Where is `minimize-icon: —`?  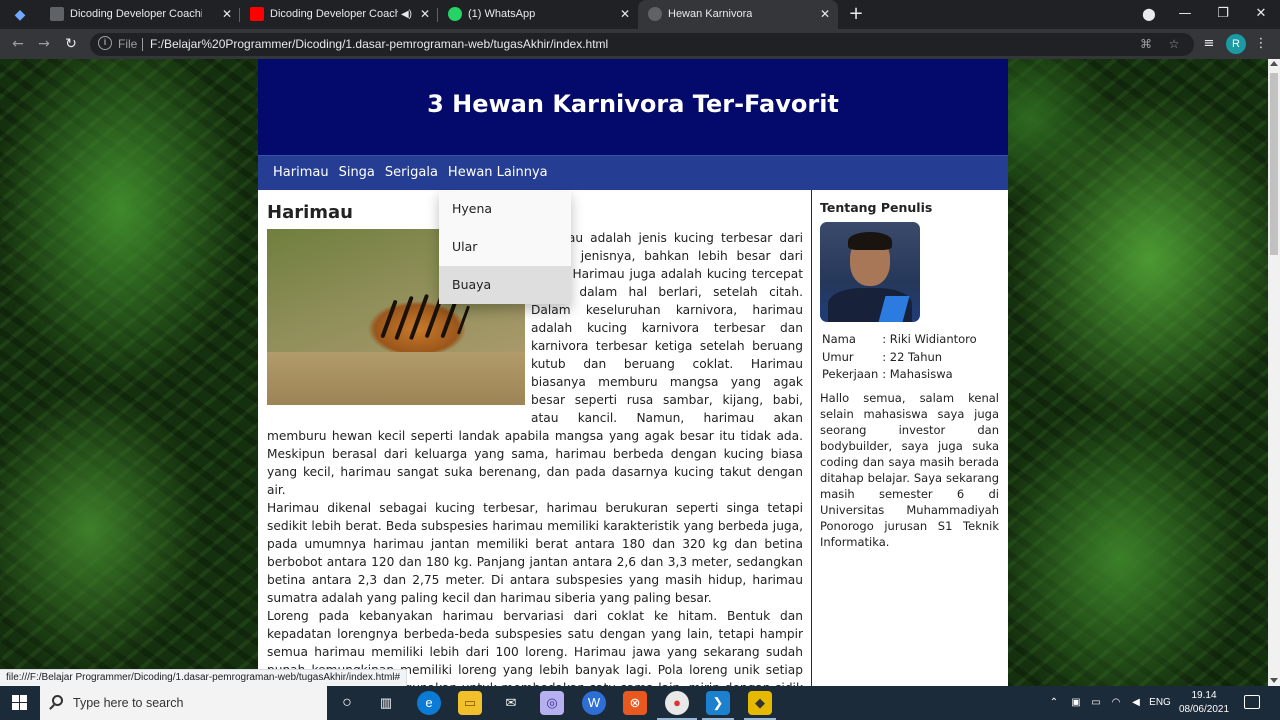
minimize-icon: — is located at coordinates (1185, 14).